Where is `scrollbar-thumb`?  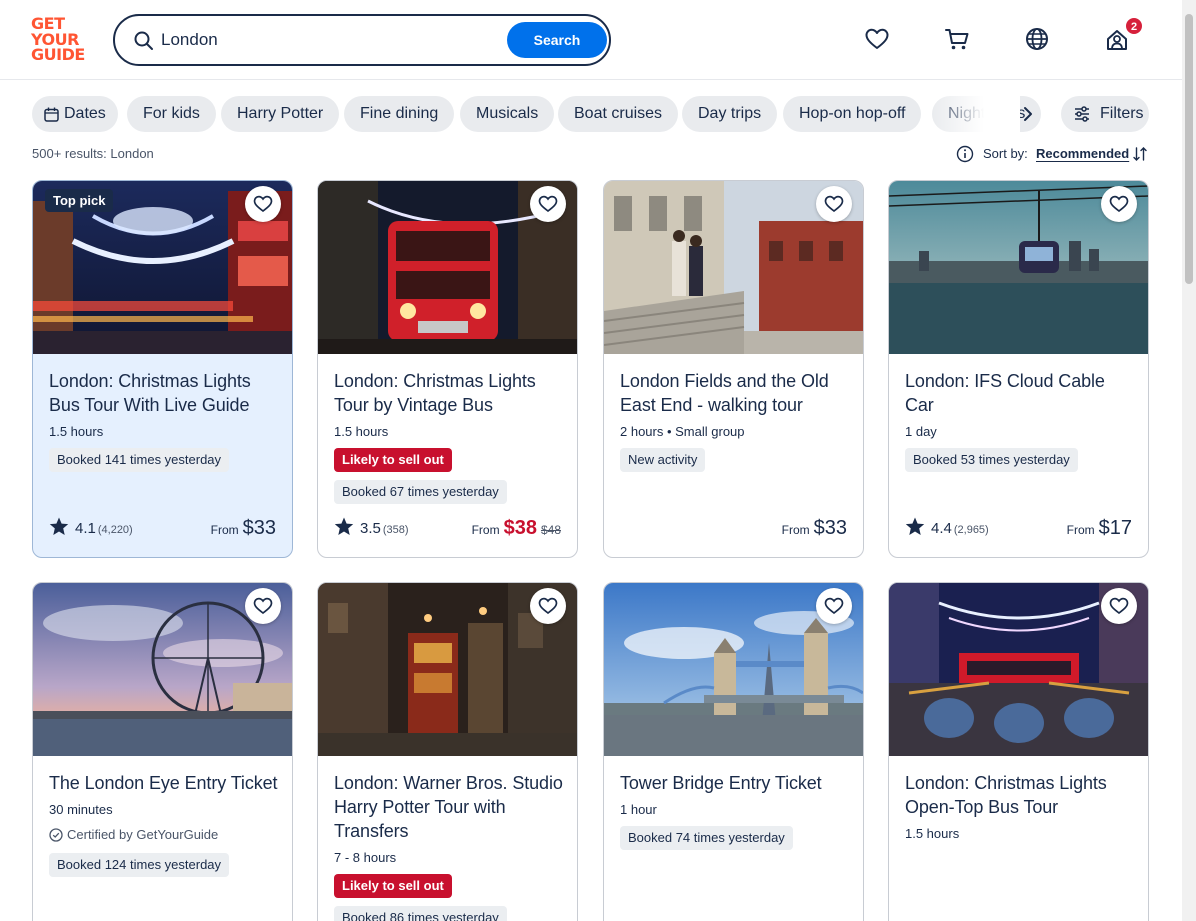
scrollbar-thumb is located at coordinates (1189, 149).